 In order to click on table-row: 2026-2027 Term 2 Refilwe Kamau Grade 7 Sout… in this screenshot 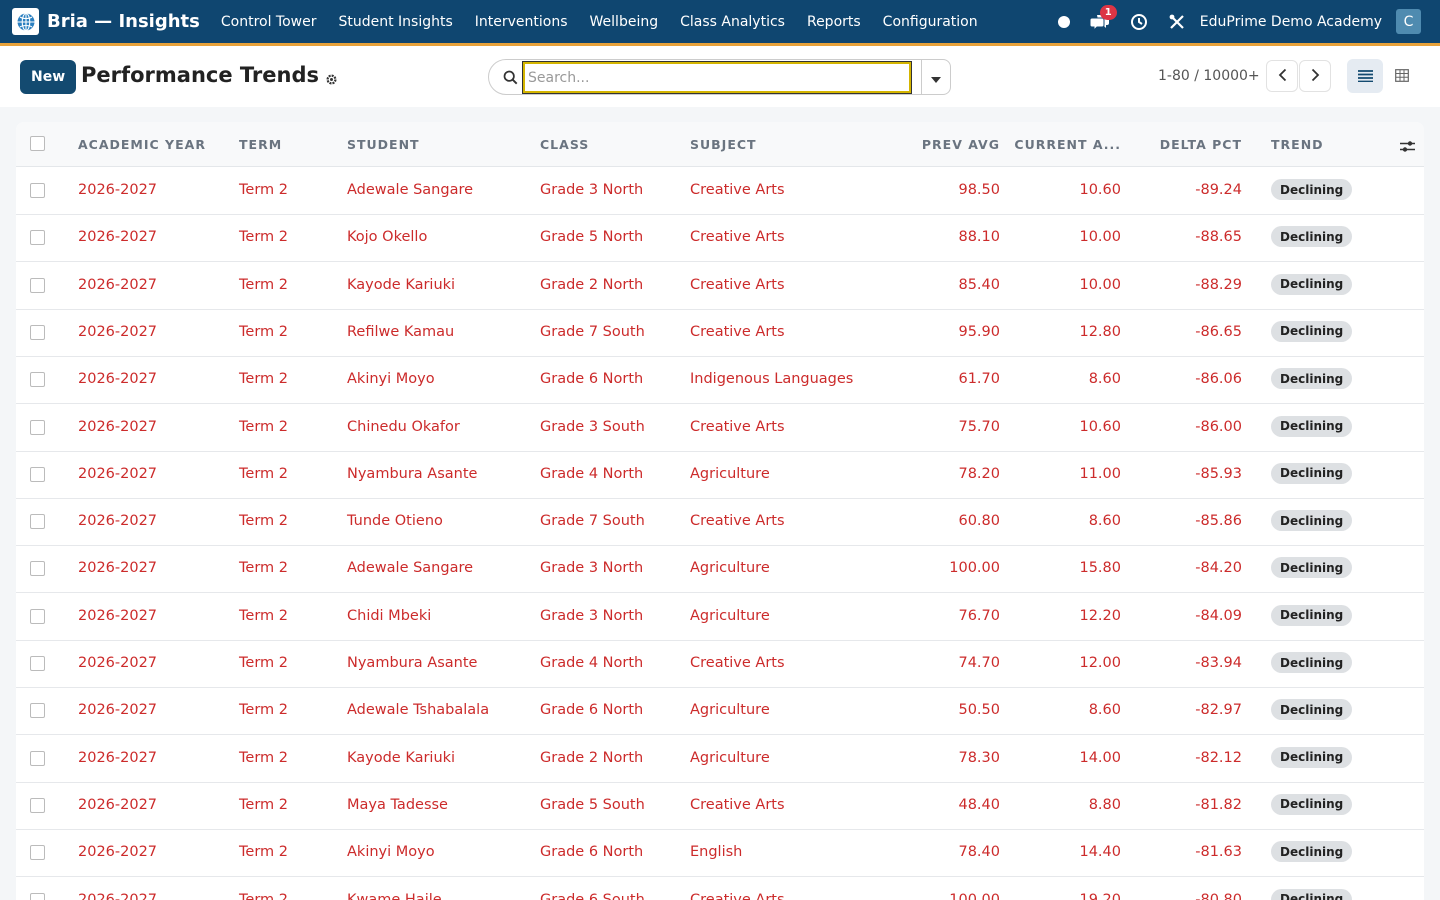, I will do `click(720, 333)`.